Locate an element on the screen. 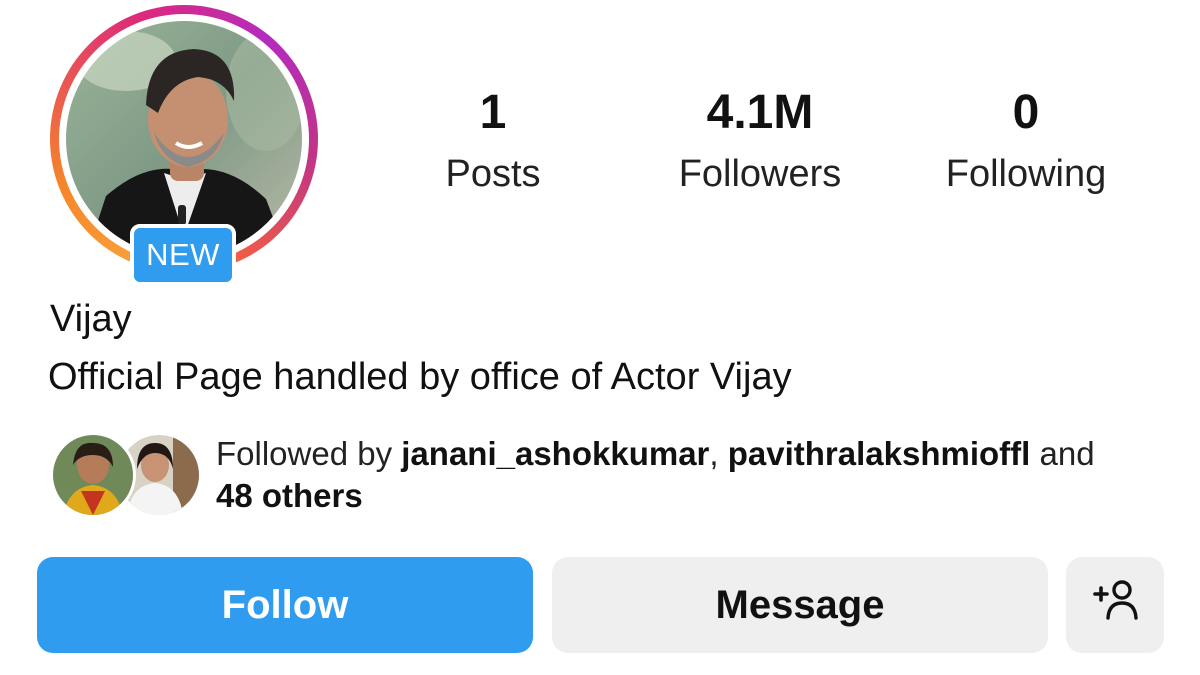 The width and height of the screenshot is (1200, 675). message-button: Message is located at coordinates (800, 605).